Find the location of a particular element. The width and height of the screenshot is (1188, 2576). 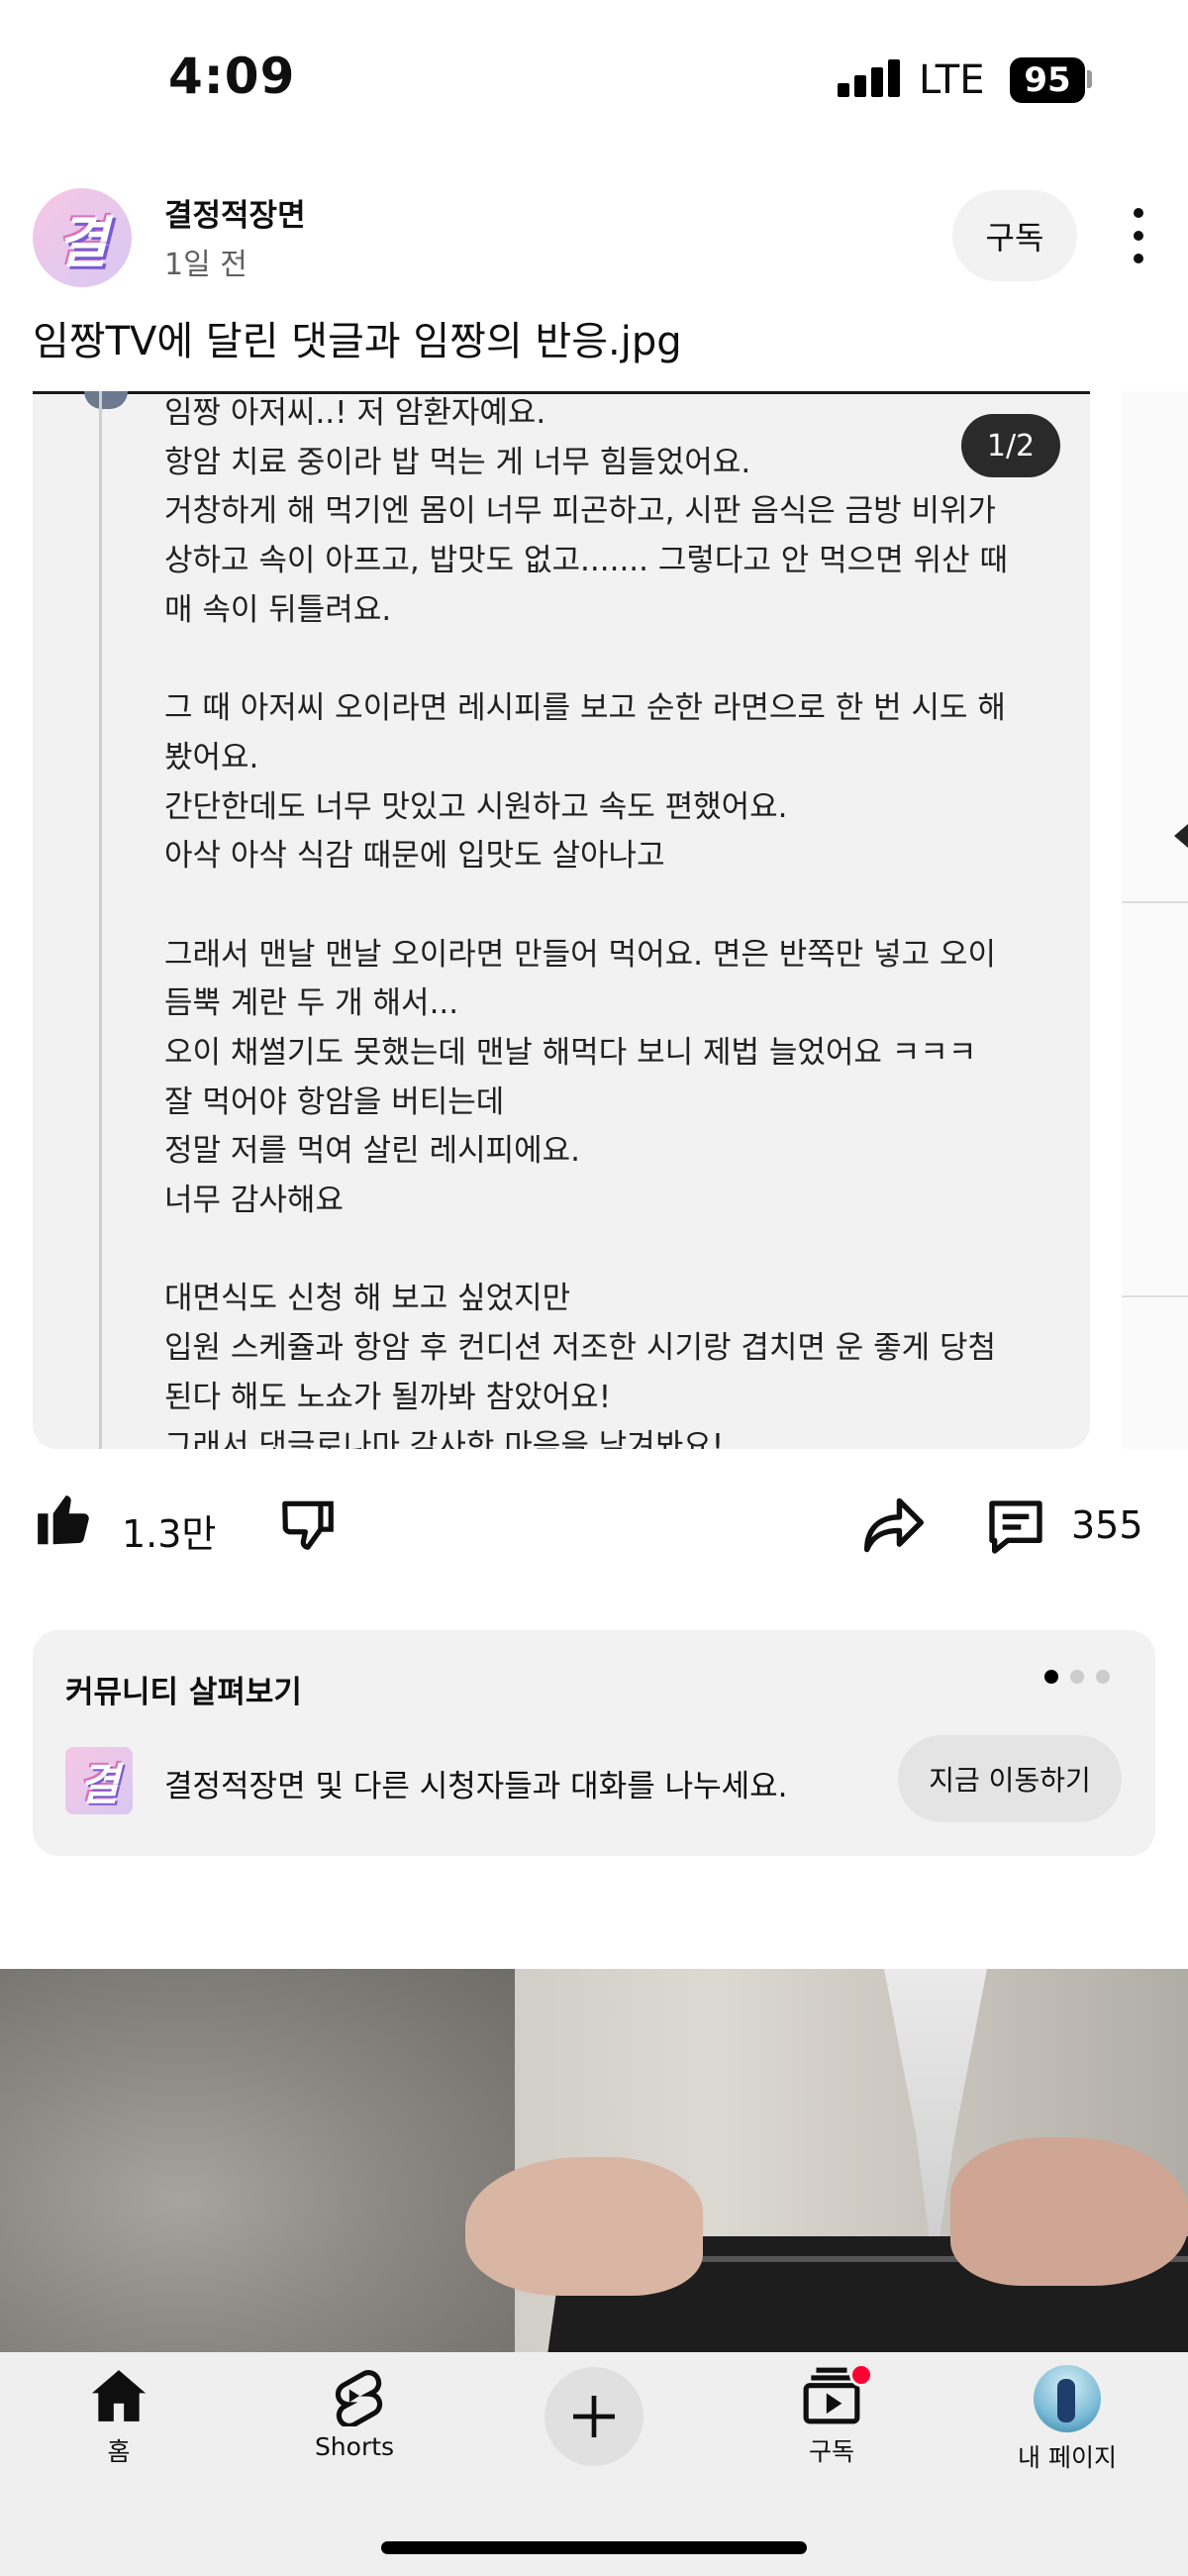

comment-line: 그래서 맨날 맨날 오이라면 만들어 먹어요. 면은 반쪽만 넣고 오이 is located at coordinates (580, 954).